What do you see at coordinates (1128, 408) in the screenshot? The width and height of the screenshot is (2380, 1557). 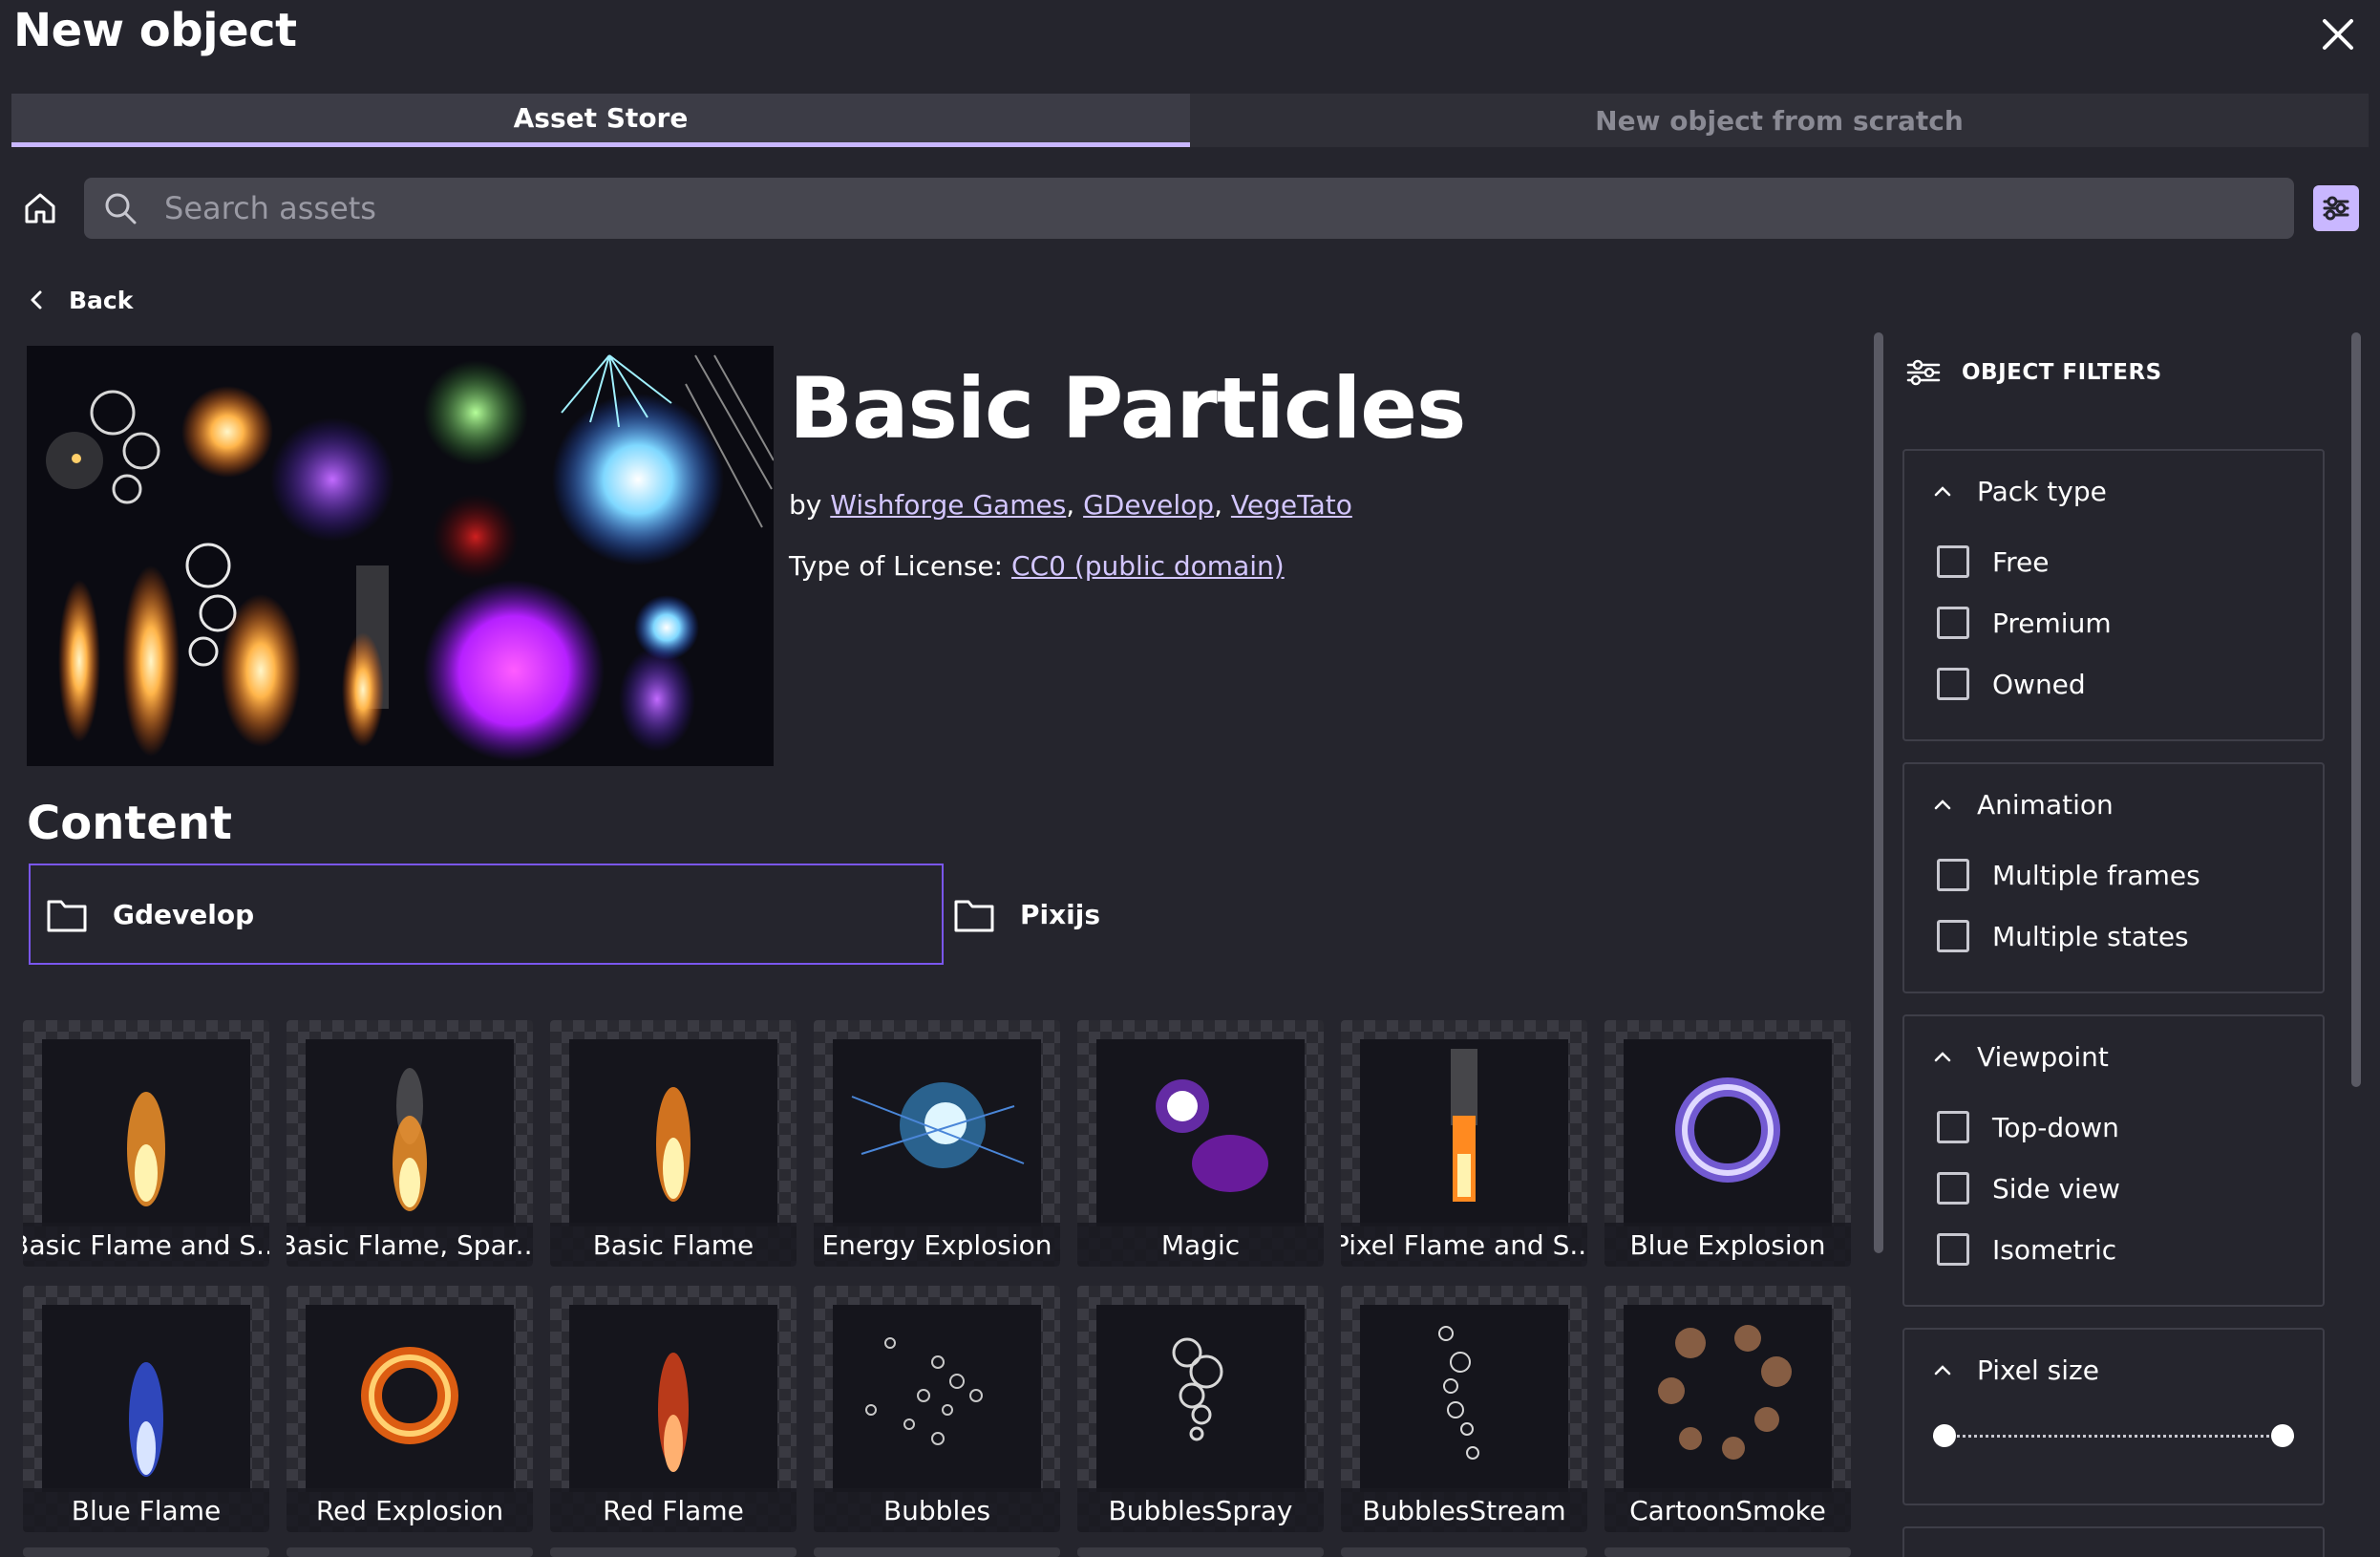 I see `pack-title: Basic Particles` at bounding box center [1128, 408].